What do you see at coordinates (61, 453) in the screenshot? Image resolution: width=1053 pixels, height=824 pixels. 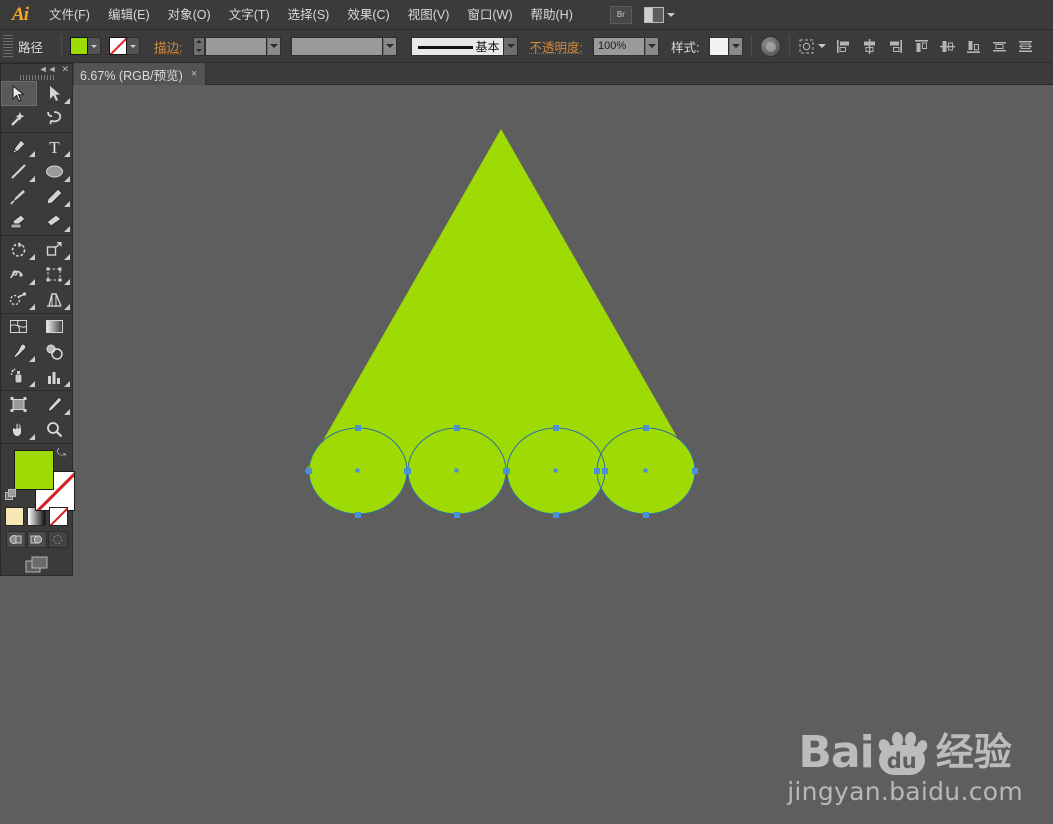 I see `swap-fill-stroke-icon: ⤿` at bounding box center [61, 453].